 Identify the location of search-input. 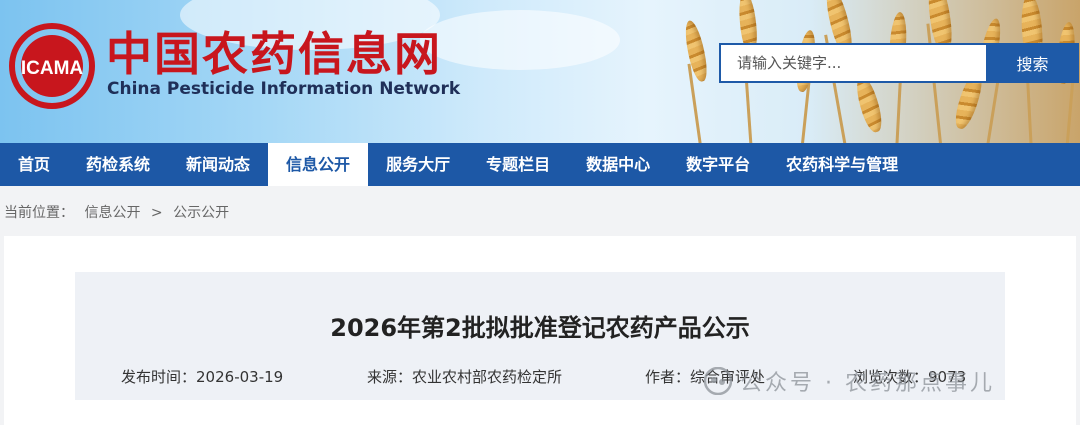
(852, 63).